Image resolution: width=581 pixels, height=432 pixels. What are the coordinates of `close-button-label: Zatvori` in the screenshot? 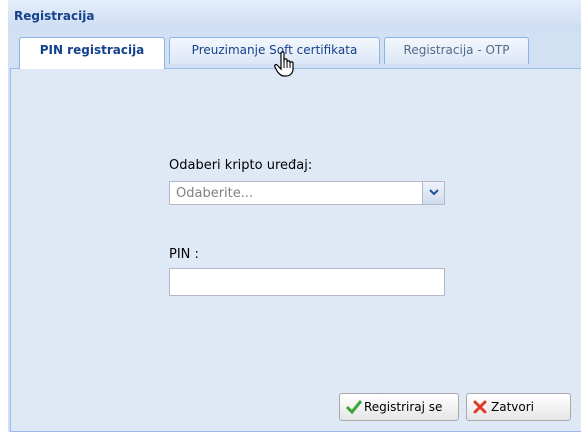 It's located at (512, 407).